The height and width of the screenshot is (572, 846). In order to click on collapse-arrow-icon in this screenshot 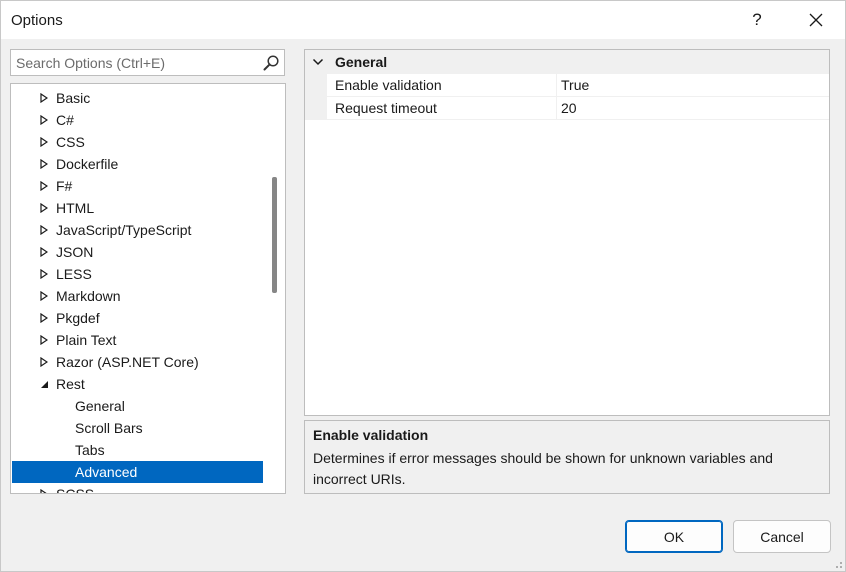, I will do `click(44, 384)`.